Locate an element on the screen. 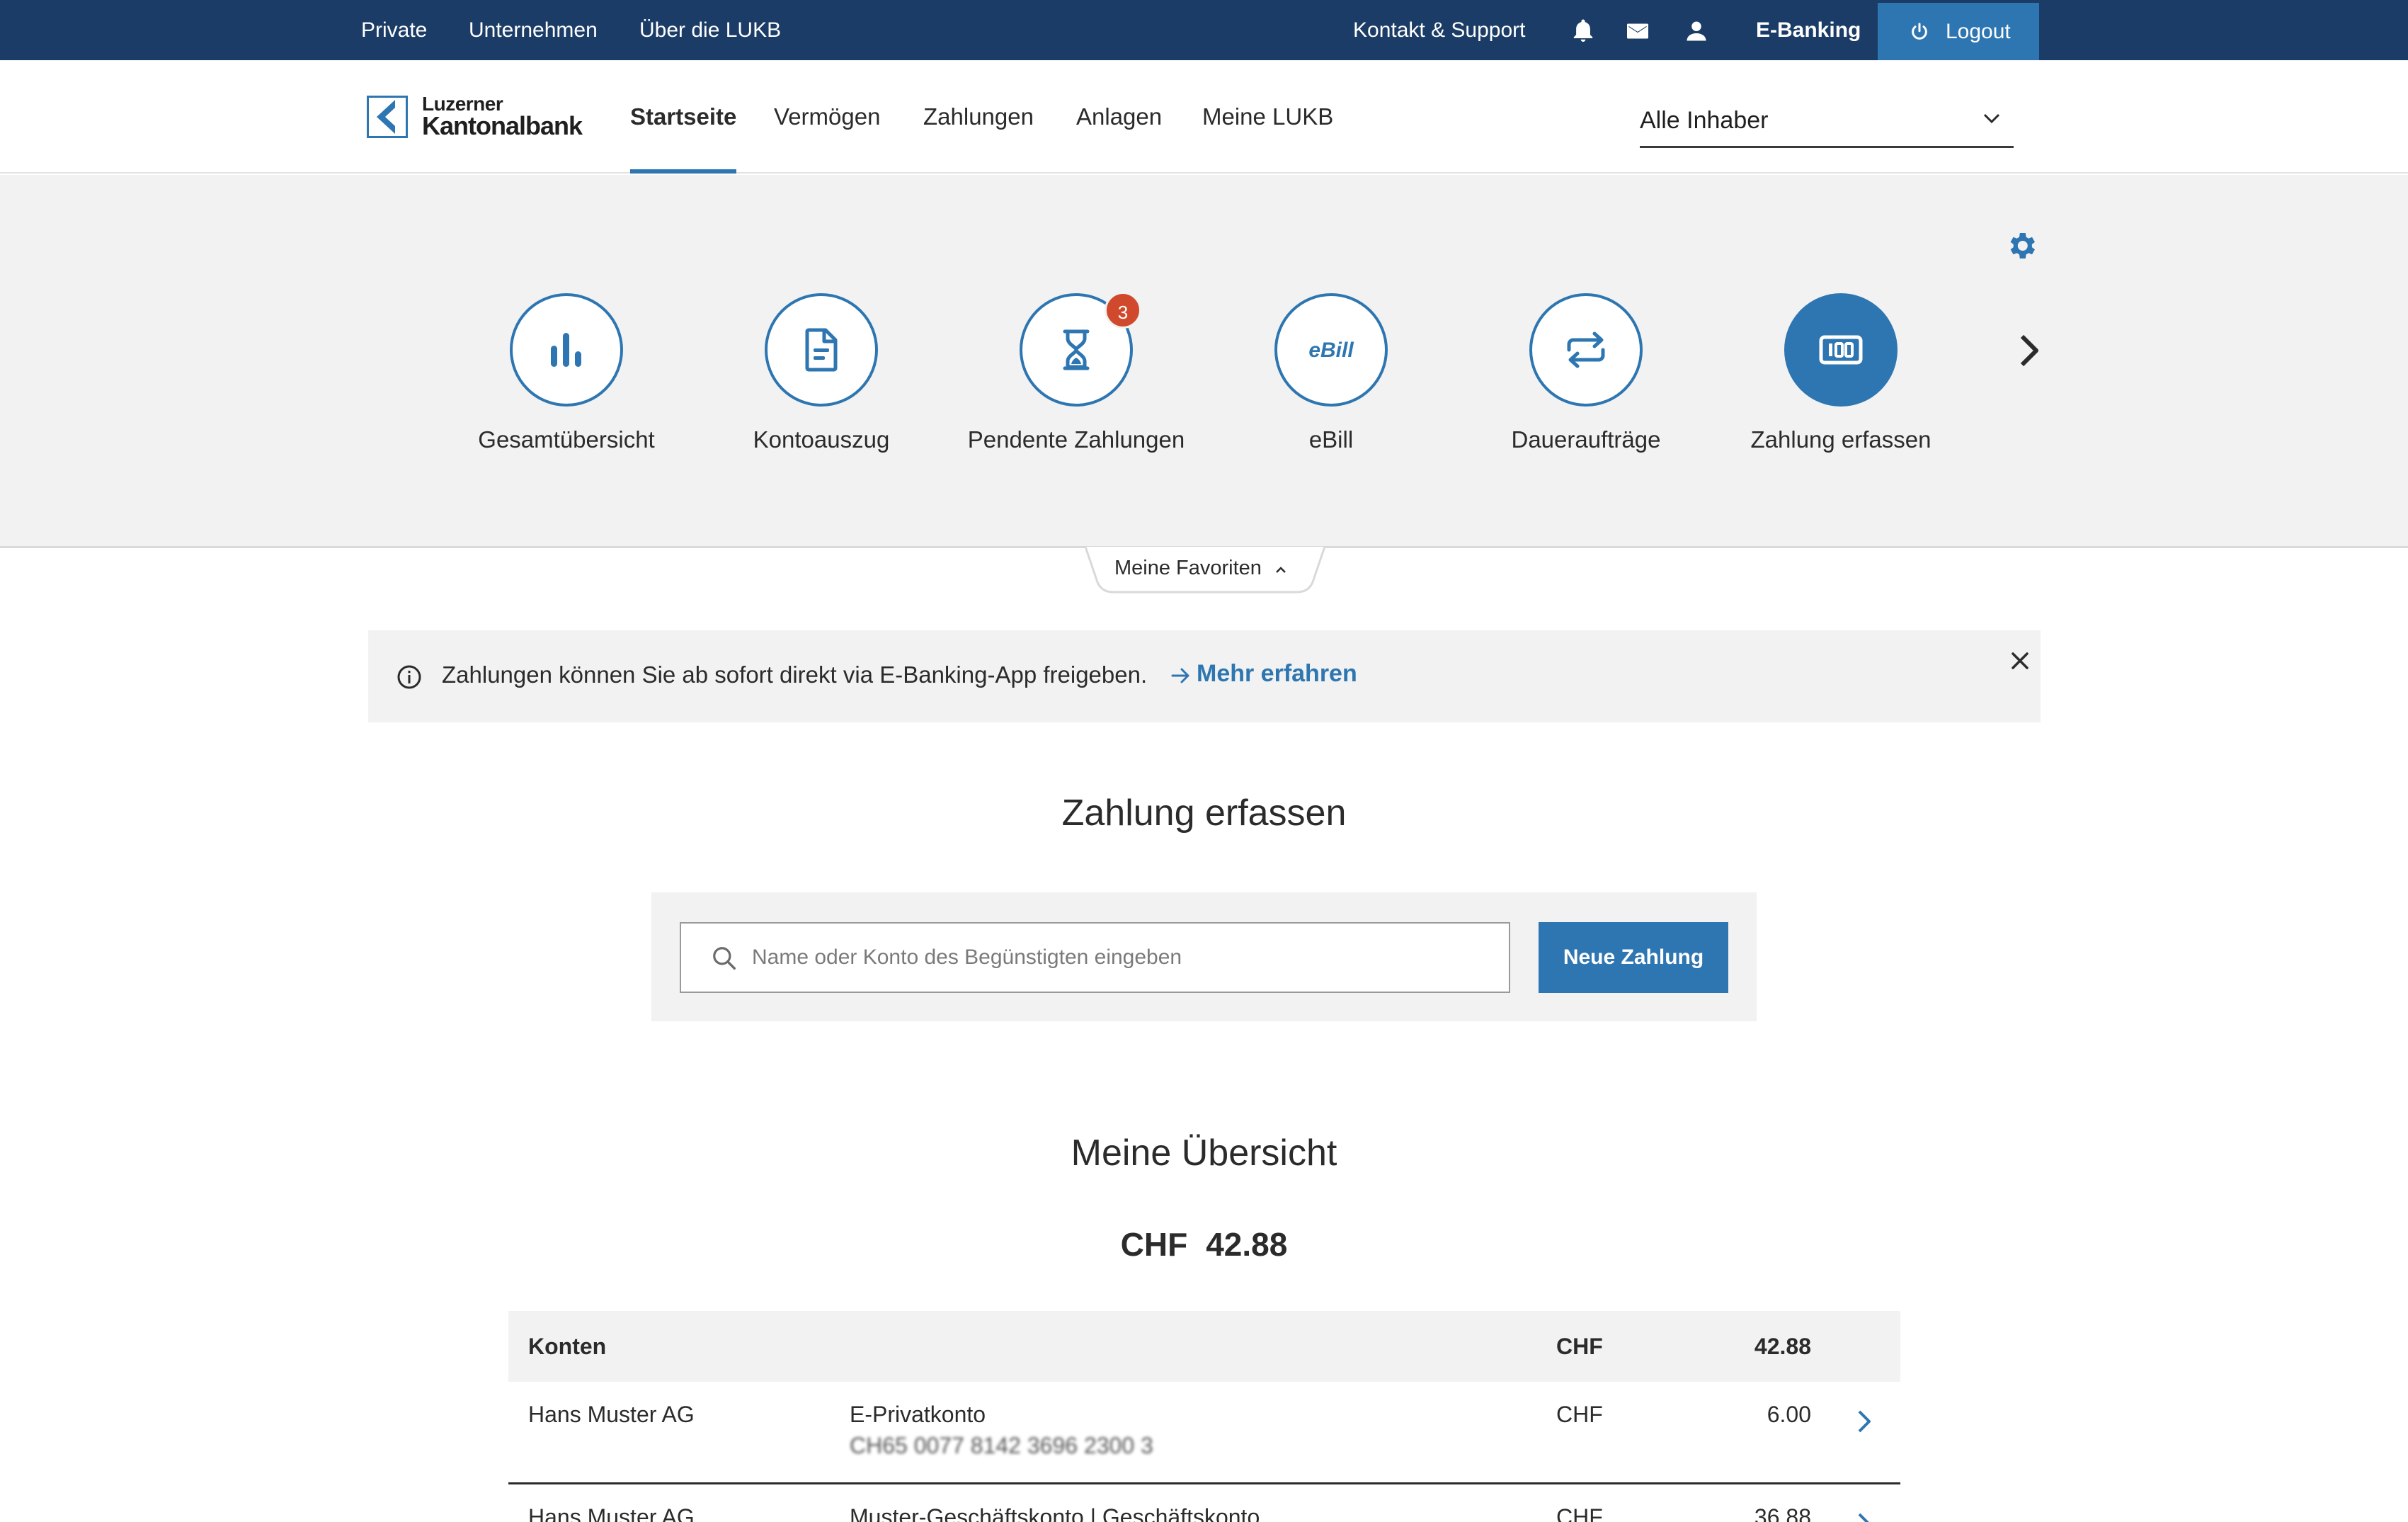 This screenshot has width=2408, height=1522. accounts-header-amount: 42.88 is located at coordinates (1782, 1347).